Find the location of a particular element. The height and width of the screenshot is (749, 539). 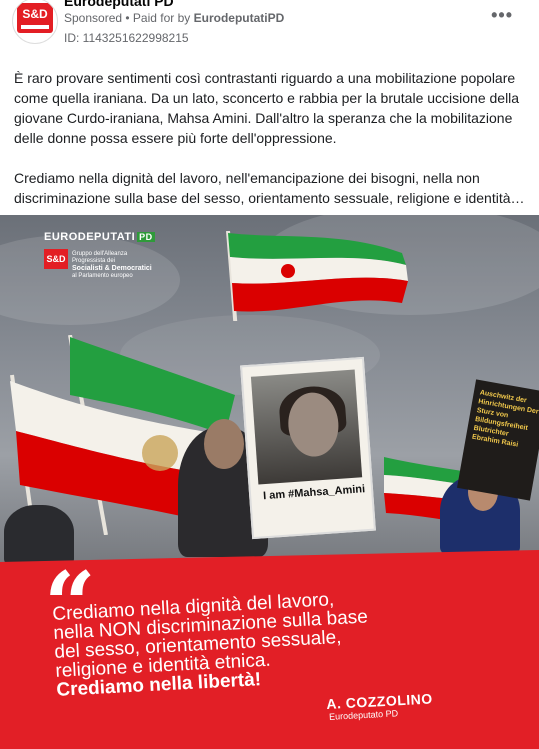

library-id: ID: 1143251622998215 is located at coordinates (126, 38).